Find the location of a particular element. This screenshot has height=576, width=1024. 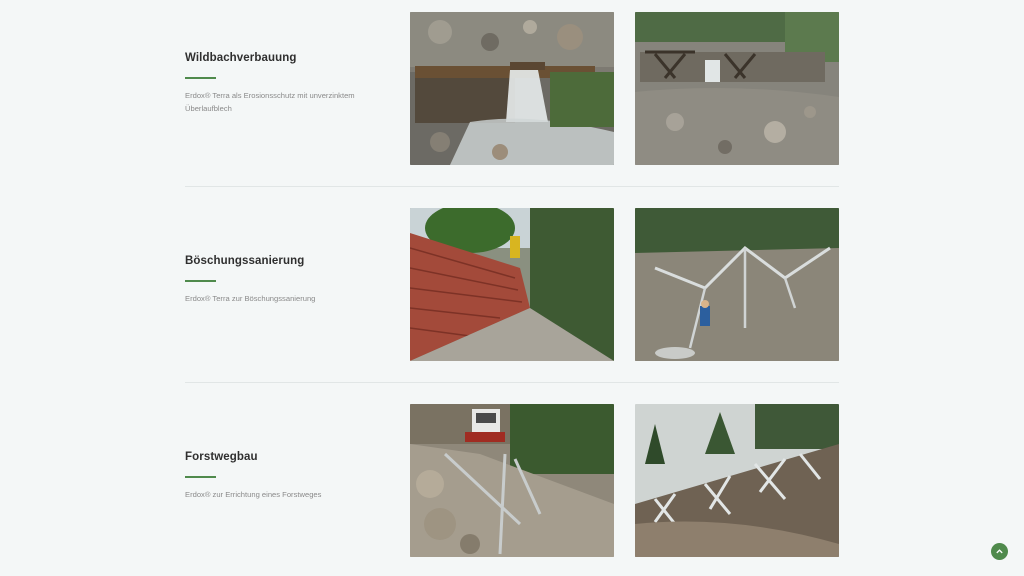

torrent-weir-waterfall-photo is located at coordinates (512, 88).